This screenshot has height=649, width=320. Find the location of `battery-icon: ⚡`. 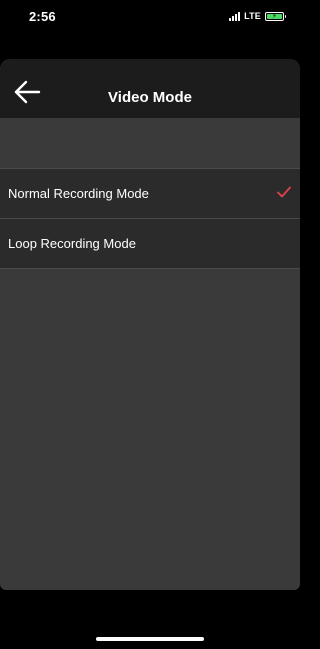

battery-icon: ⚡ is located at coordinates (275, 16).